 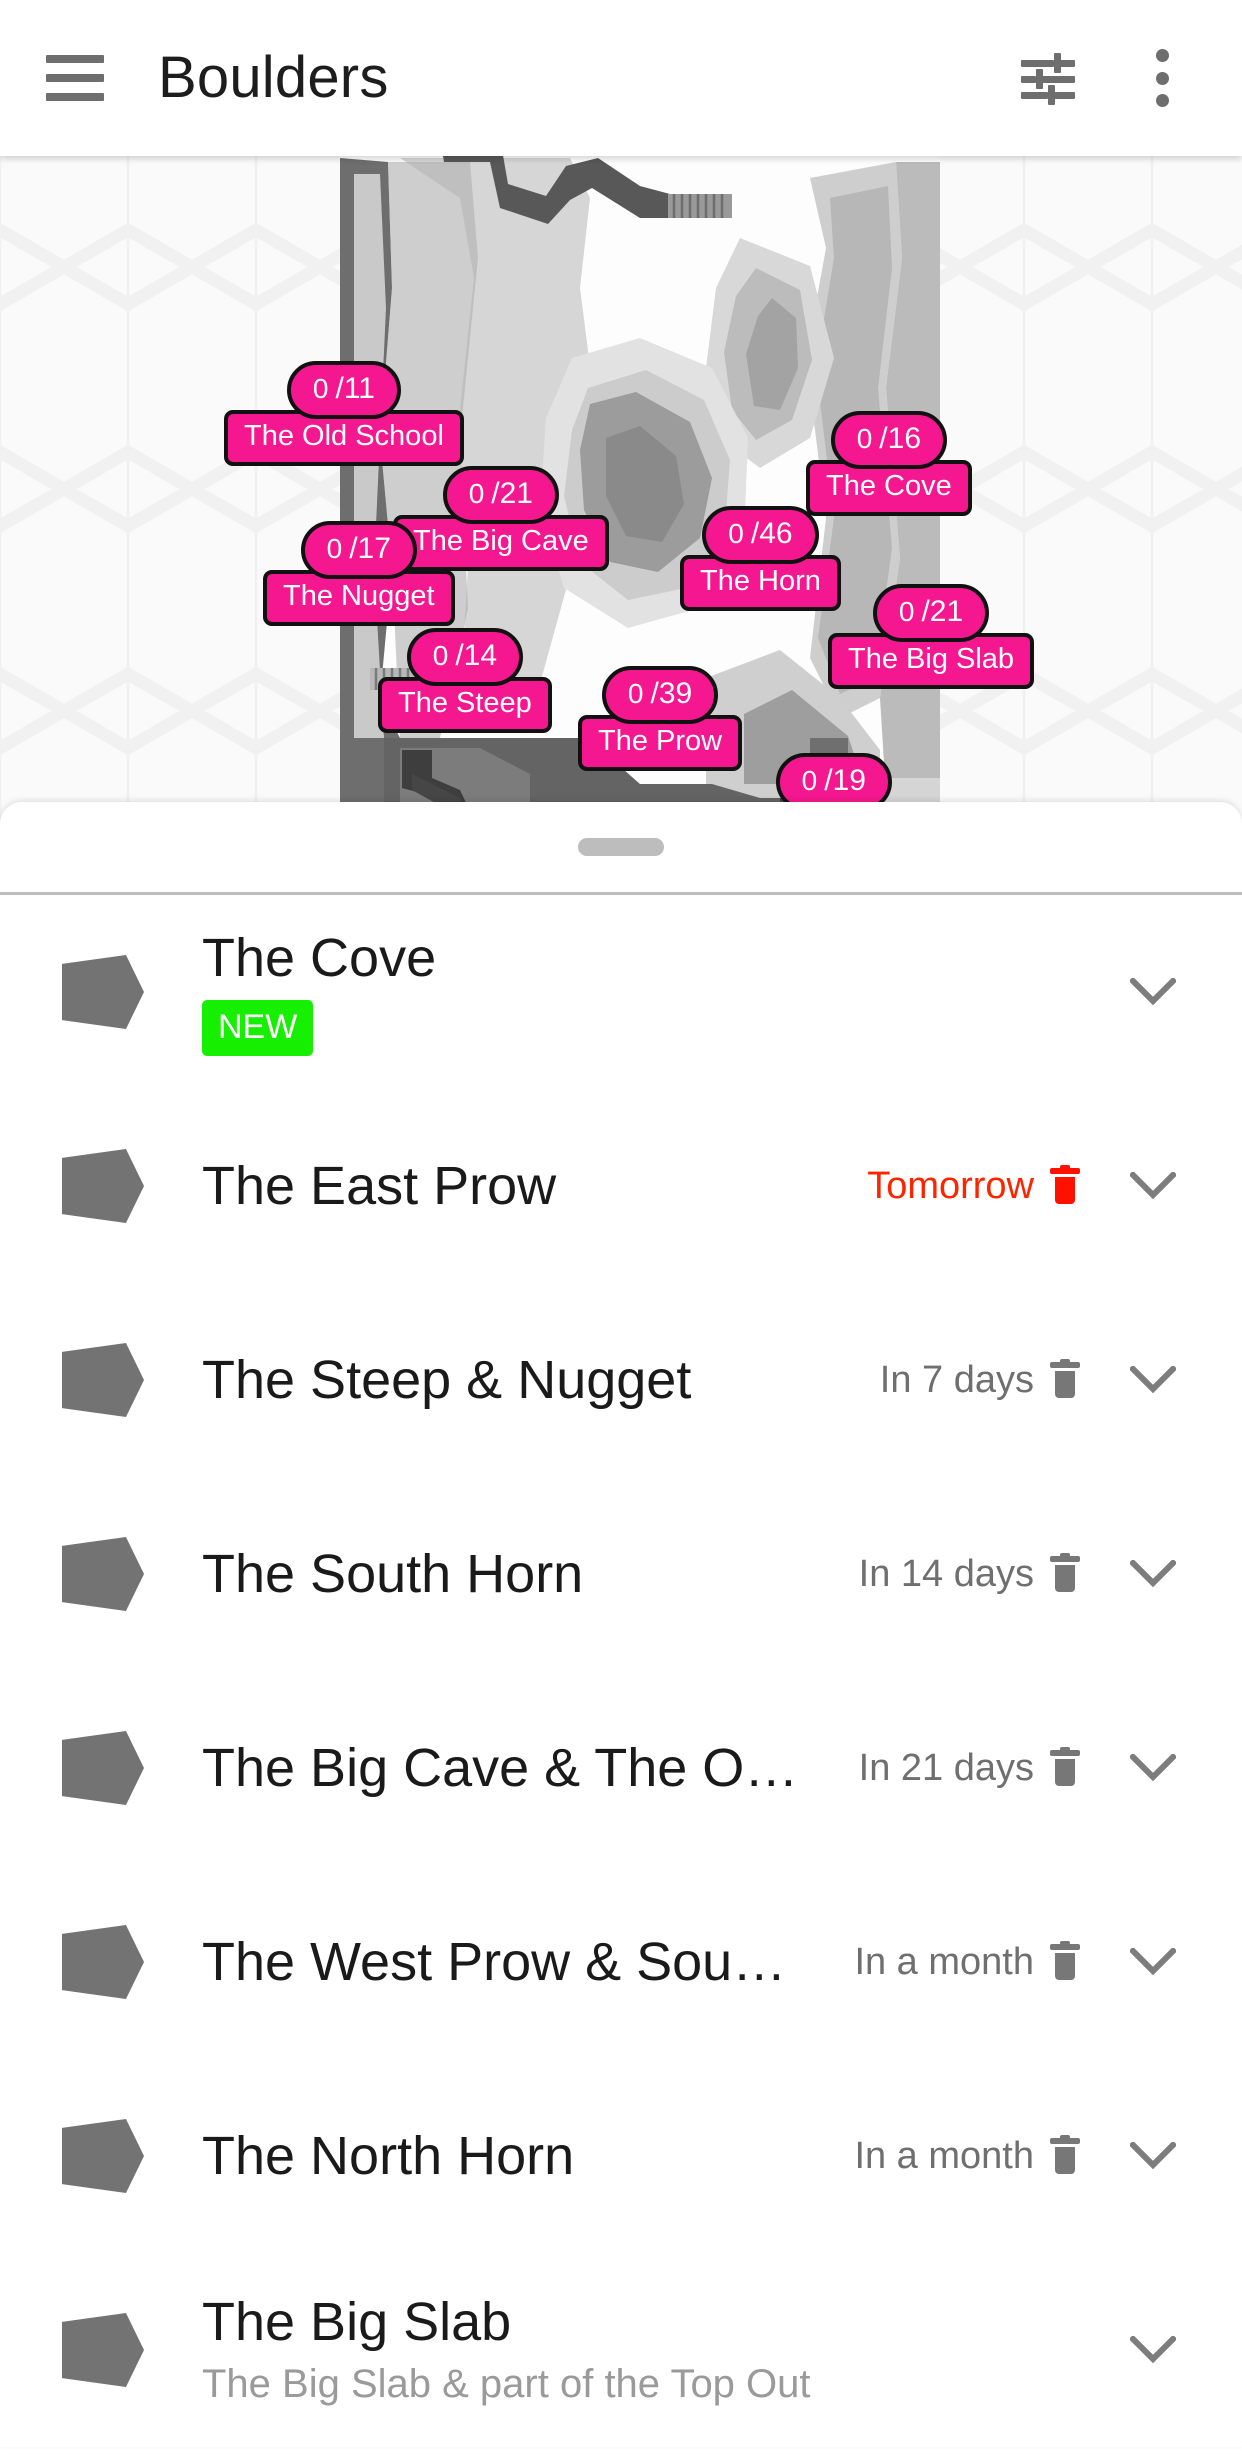 I want to click on list-item: The North Horn In a month, so click(x=621, y=2156).